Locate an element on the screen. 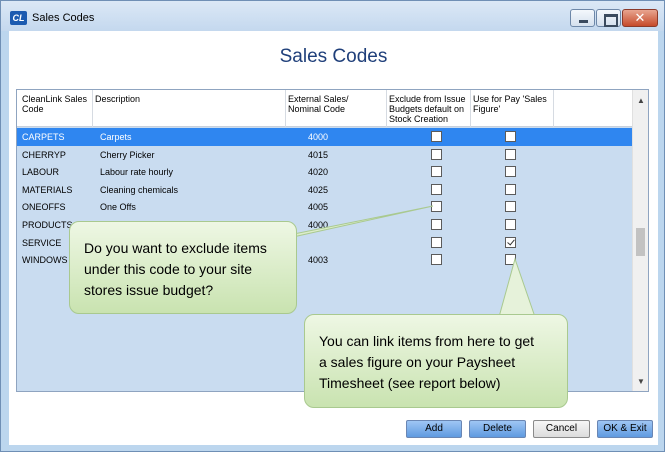  close-button: ✕ is located at coordinates (640, 18).